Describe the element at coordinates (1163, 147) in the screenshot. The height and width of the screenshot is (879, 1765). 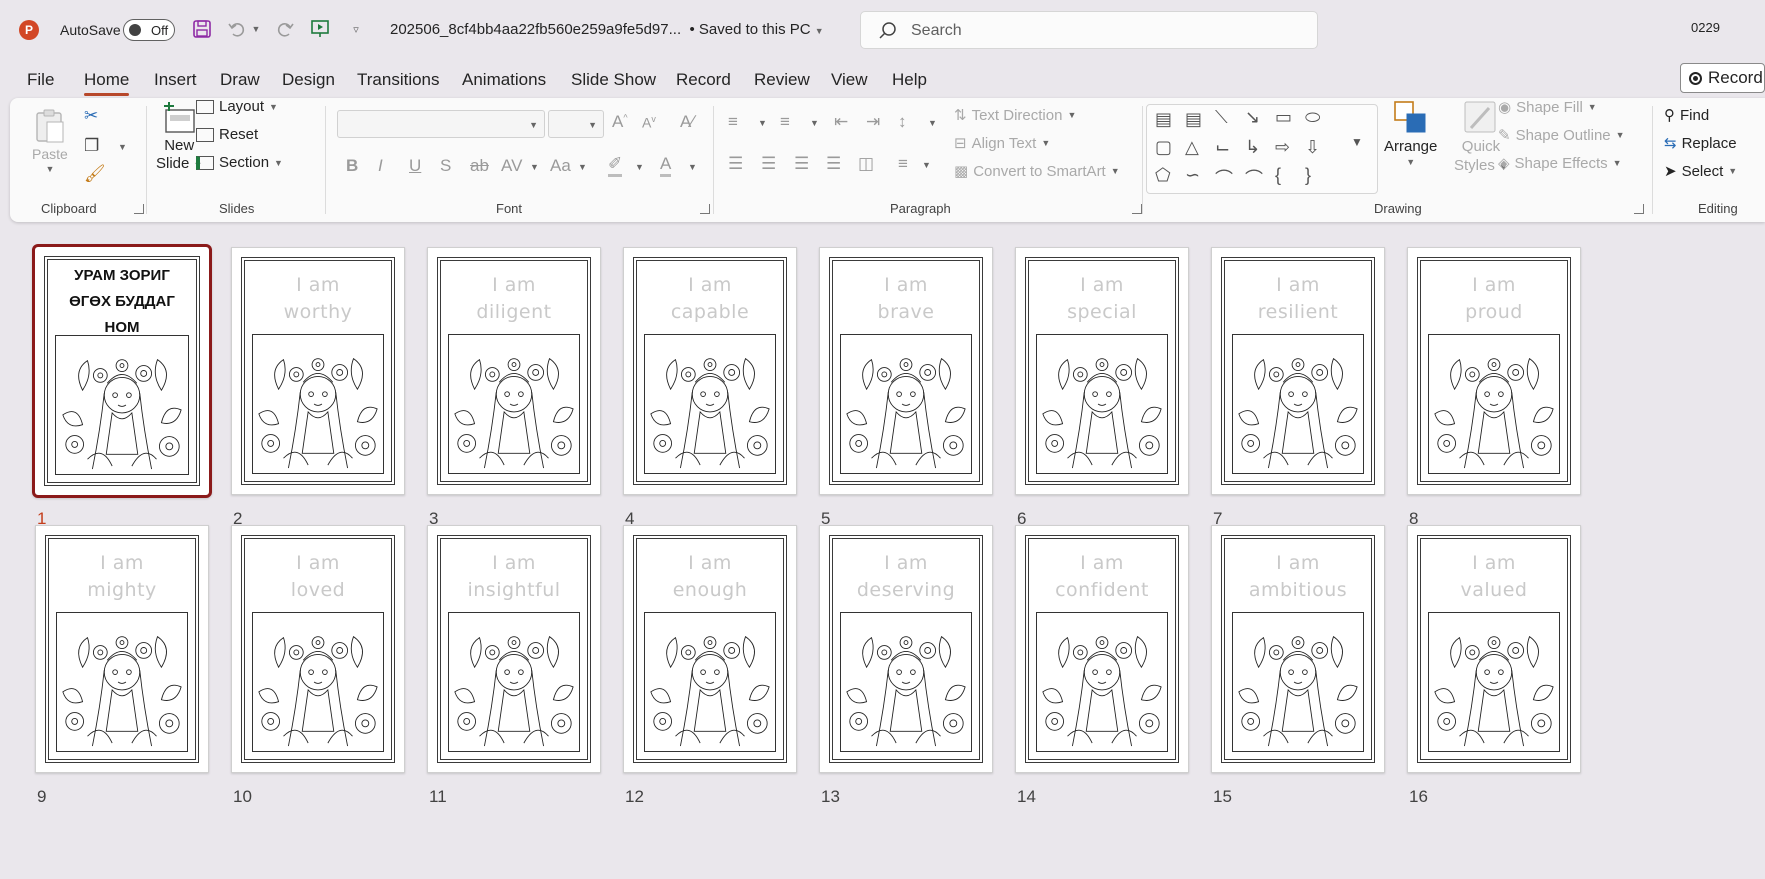
I see `rounded-rect-shape-icon: ▢` at that location.